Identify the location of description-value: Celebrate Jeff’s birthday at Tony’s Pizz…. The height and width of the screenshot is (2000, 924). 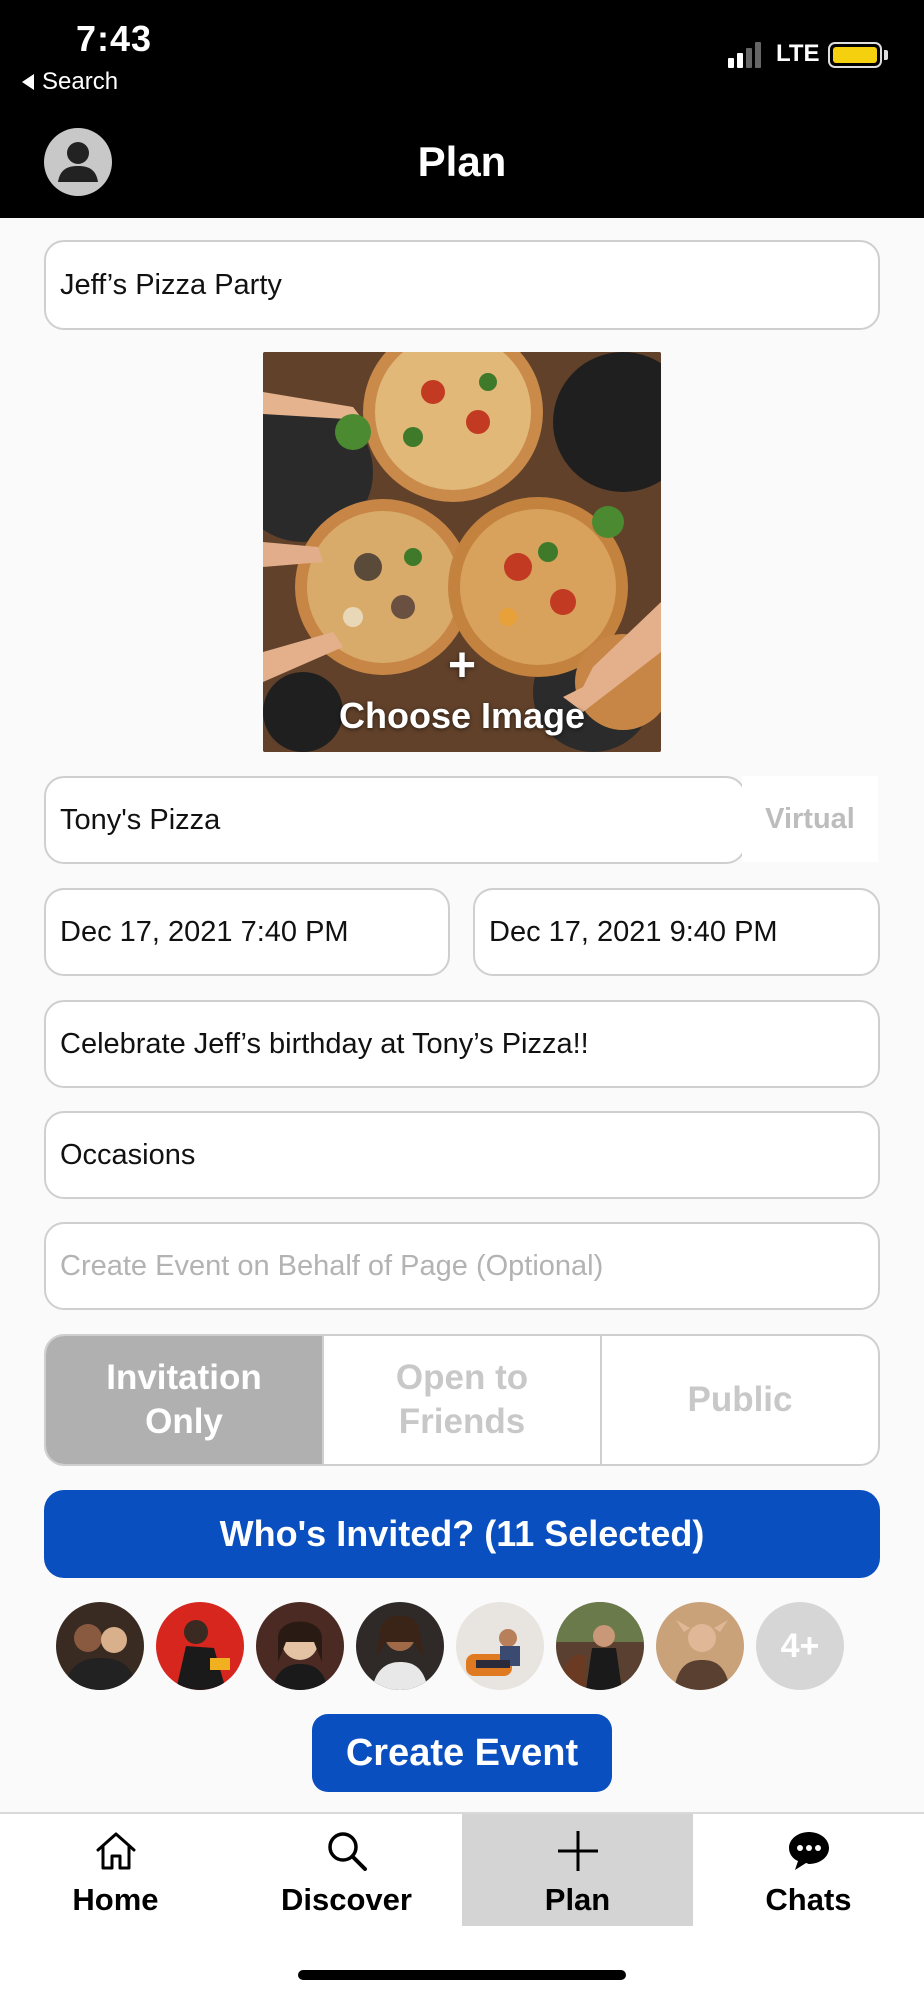
(324, 1043).